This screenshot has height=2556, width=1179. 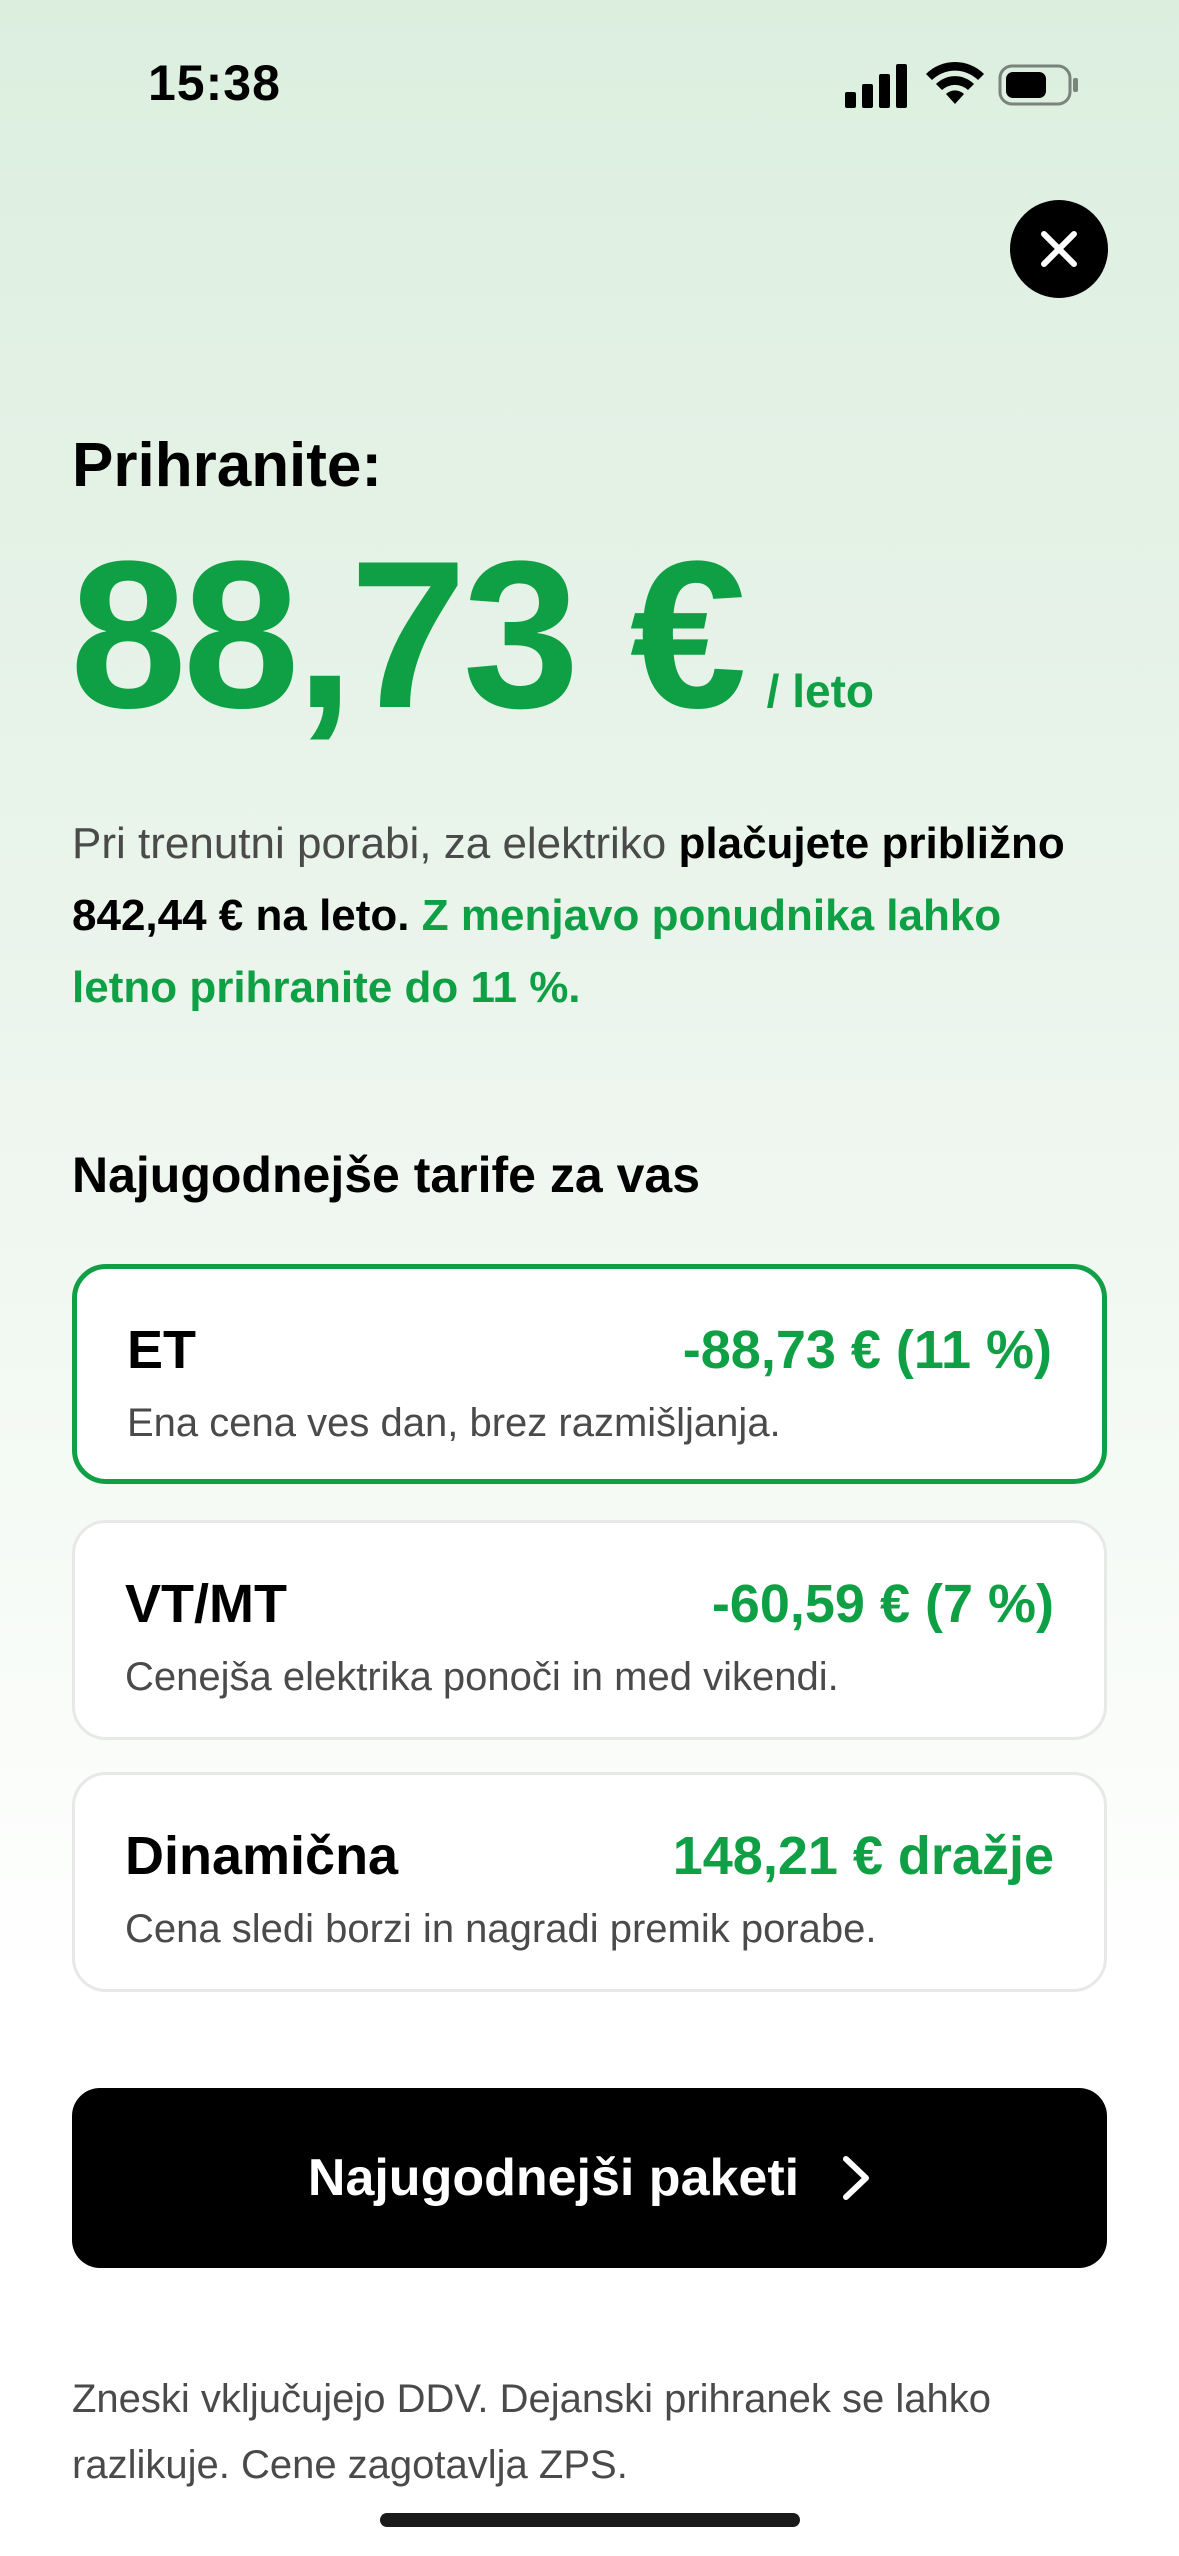 What do you see at coordinates (482, 1677) in the screenshot?
I see `tariff-description: Cenejša elektrika ponoči in med vikendi.` at bounding box center [482, 1677].